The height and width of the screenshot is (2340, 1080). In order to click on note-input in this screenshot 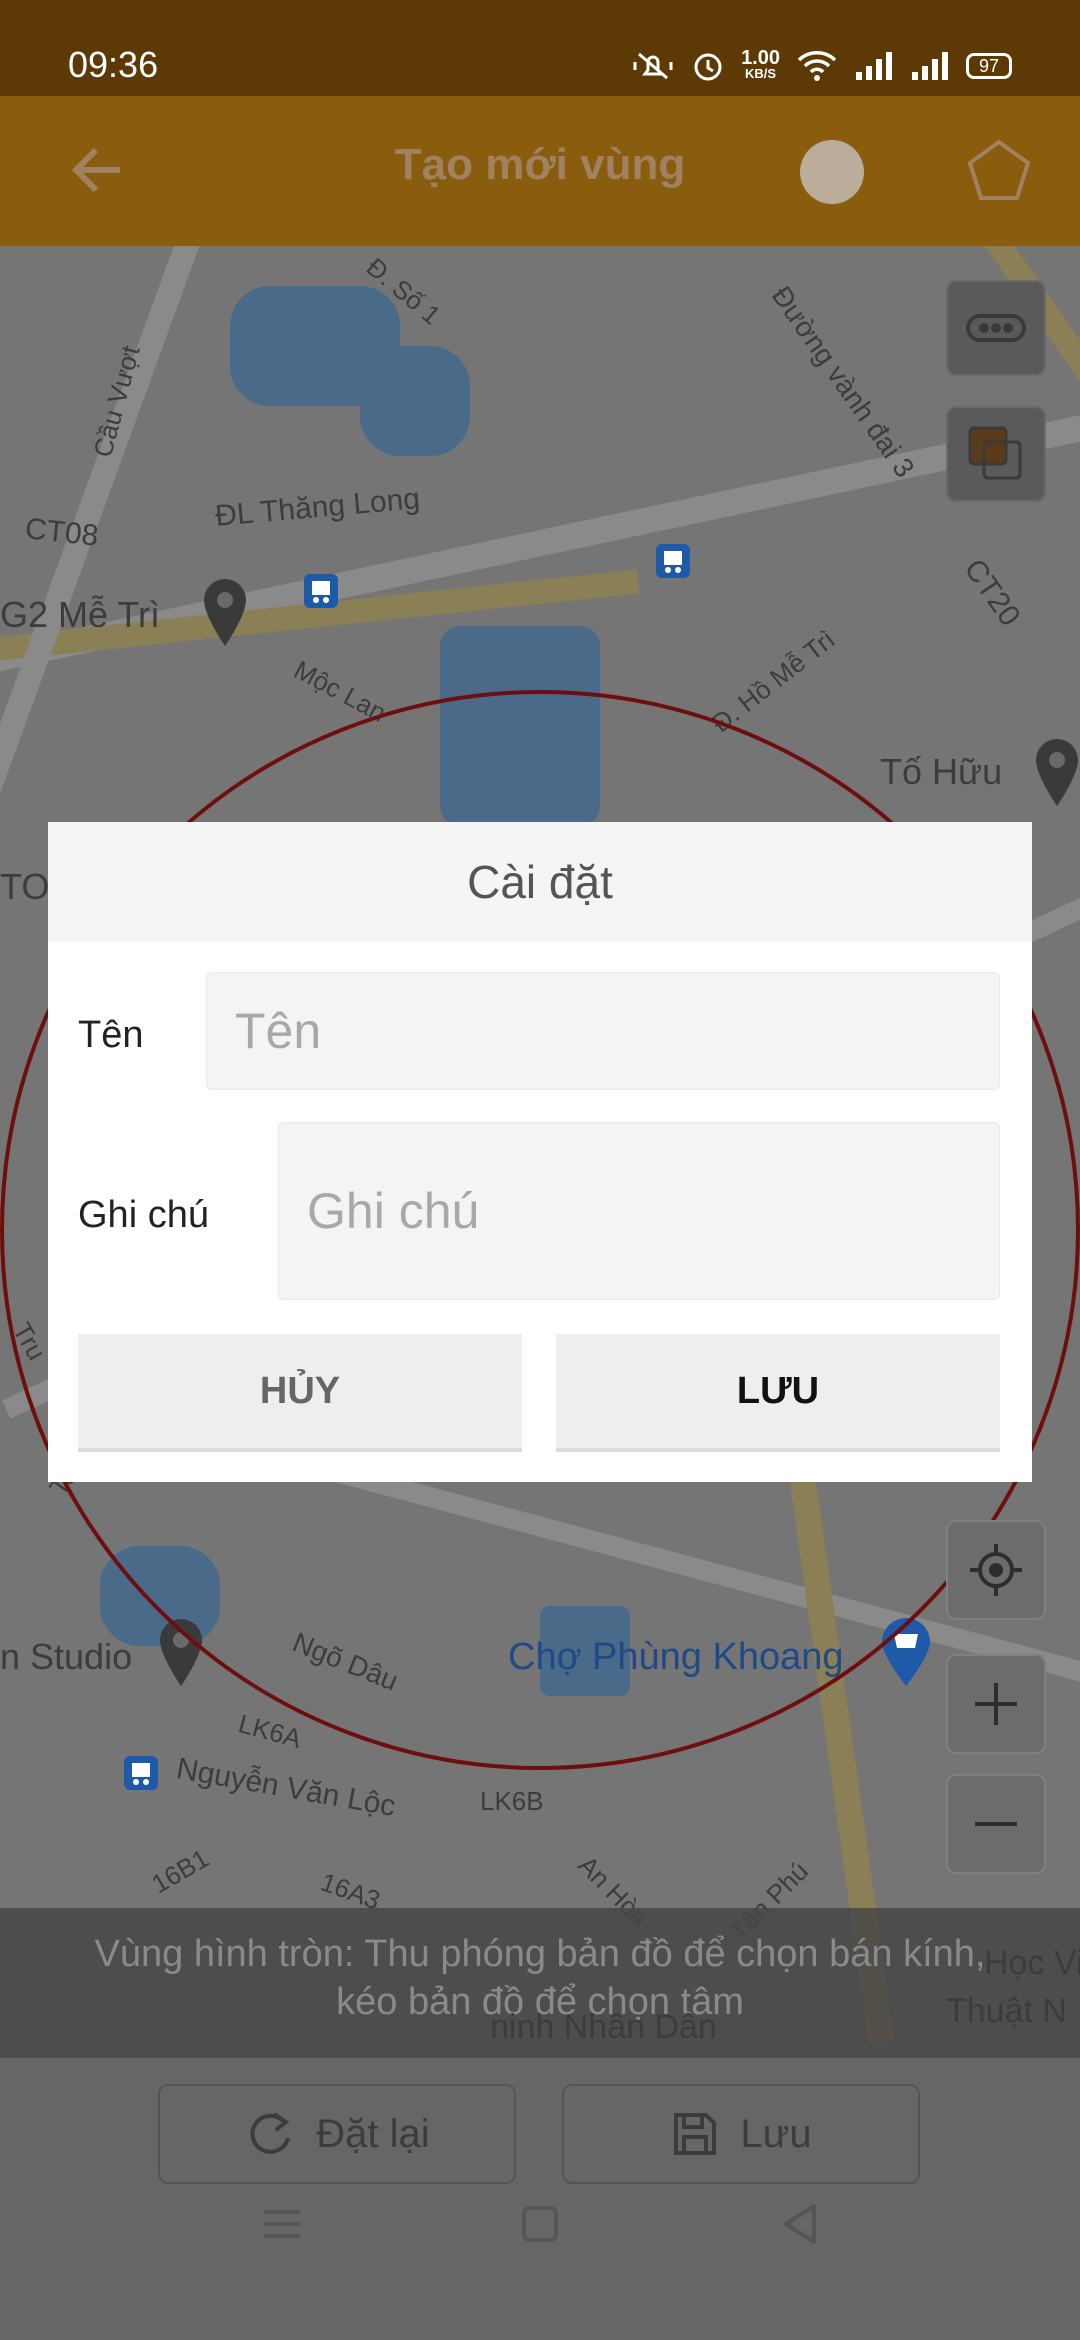, I will do `click(639, 1211)`.